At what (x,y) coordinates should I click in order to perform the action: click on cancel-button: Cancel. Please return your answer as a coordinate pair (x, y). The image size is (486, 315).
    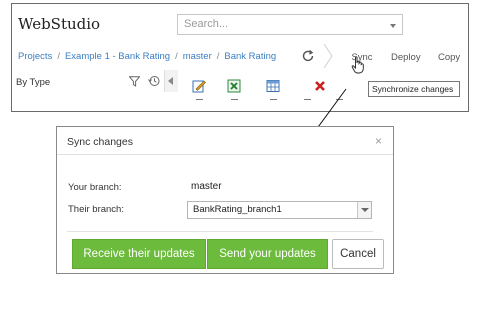
    Looking at the image, I should click on (358, 254).